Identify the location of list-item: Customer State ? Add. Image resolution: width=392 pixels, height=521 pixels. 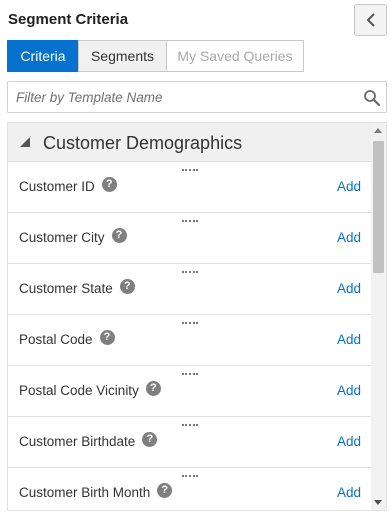
(189, 289).